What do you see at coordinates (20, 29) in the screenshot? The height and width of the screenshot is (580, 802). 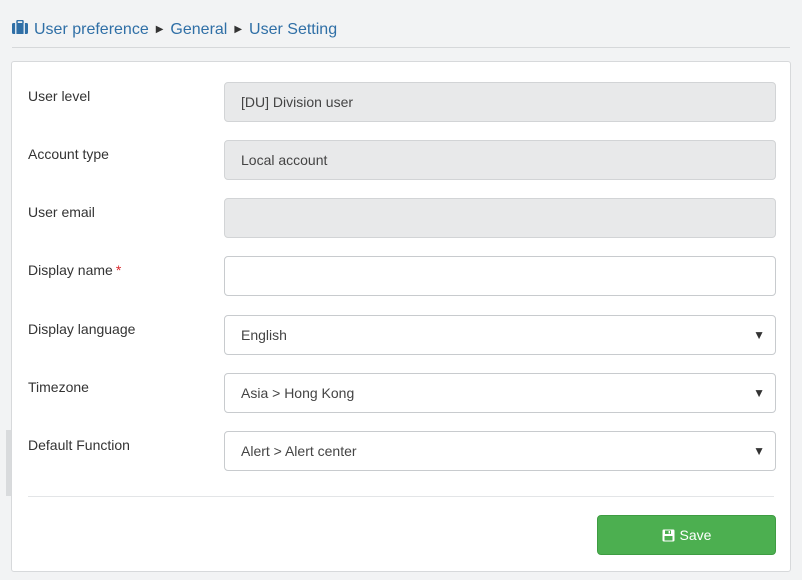 I see `briefcase-icon` at bounding box center [20, 29].